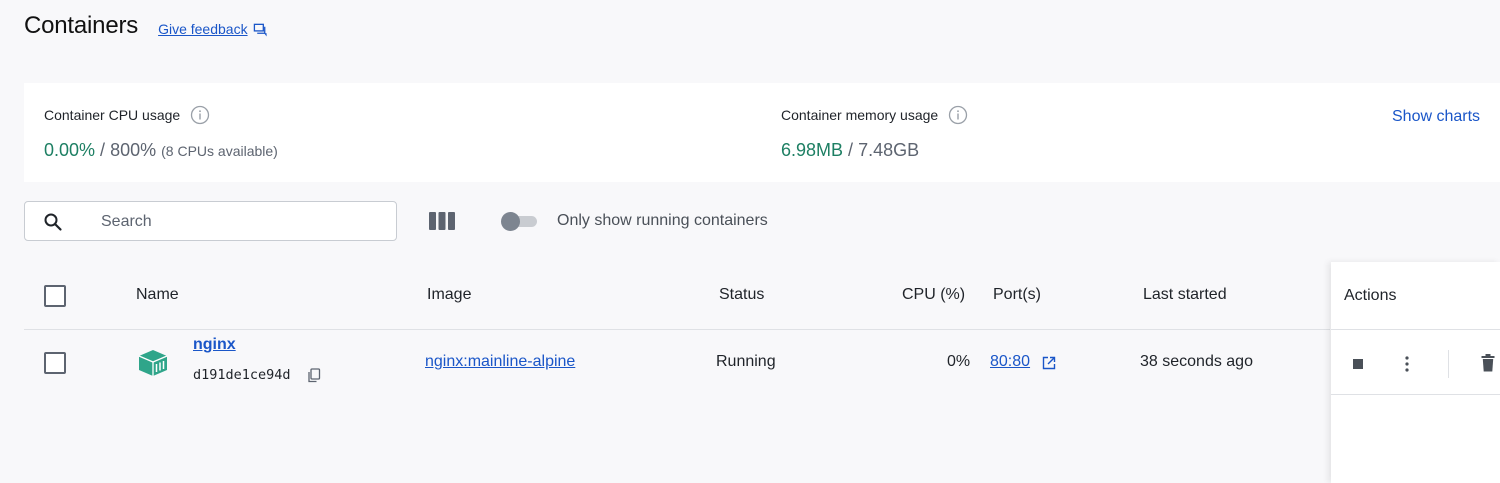 This screenshot has width=1500, height=483. I want to click on container-icon, so click(153, 363).